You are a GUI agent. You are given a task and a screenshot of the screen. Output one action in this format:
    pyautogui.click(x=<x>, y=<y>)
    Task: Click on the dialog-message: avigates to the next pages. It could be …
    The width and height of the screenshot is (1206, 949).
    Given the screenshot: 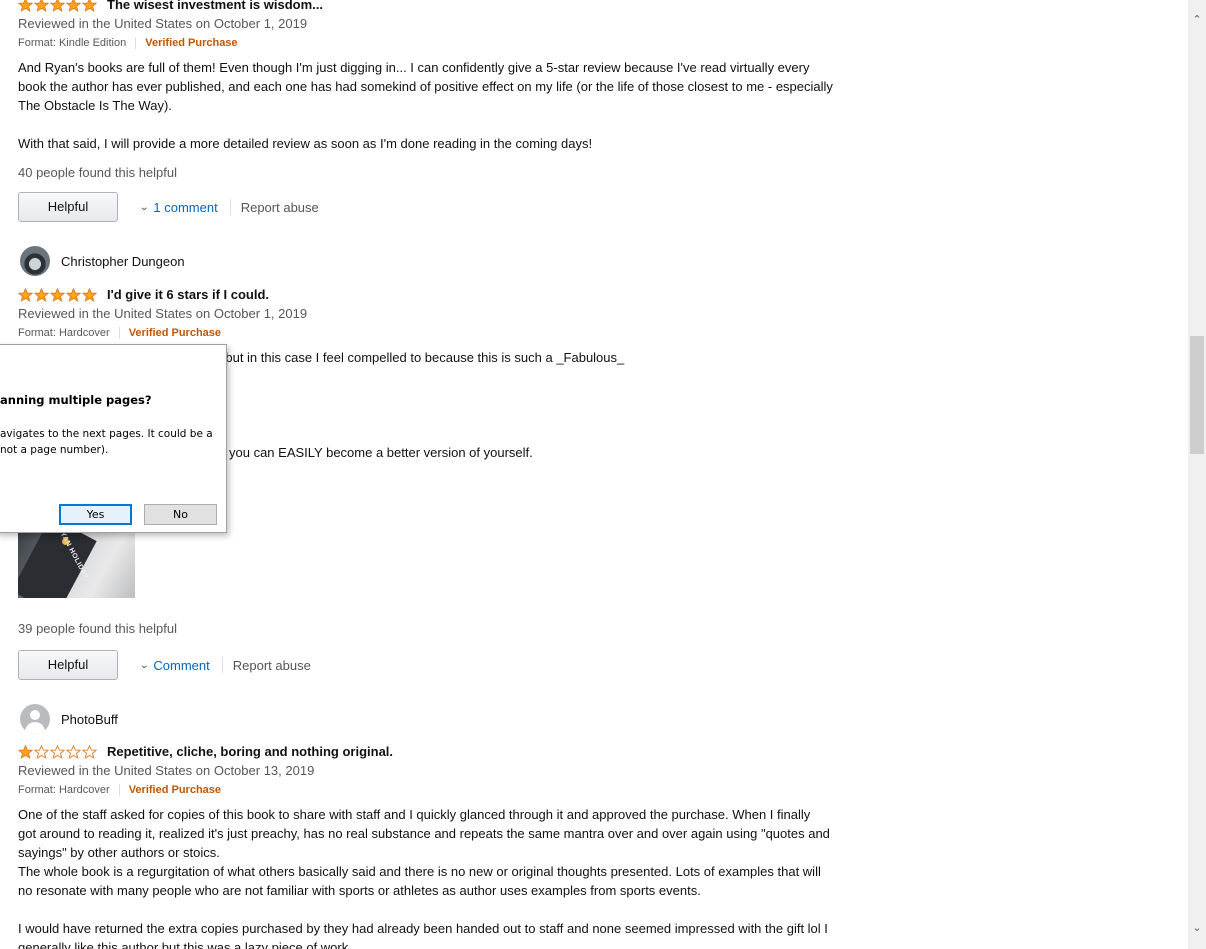 What is the action you would take?
    pyautogui.click(x=107, y=442)
    